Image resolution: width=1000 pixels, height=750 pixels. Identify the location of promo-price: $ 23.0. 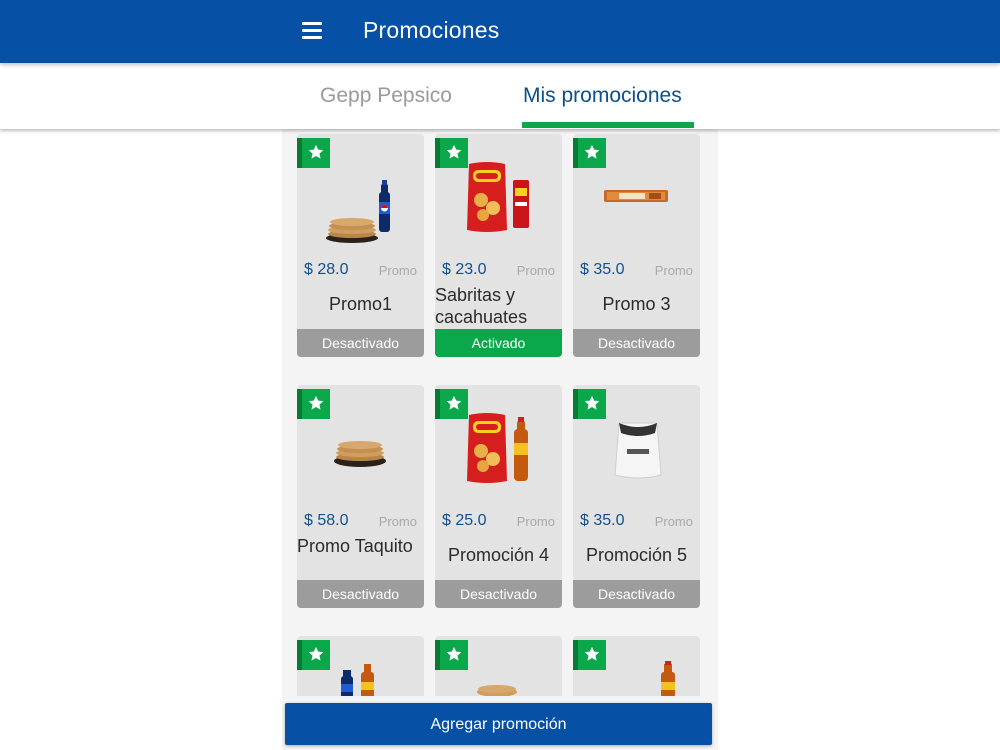
(464, 269).